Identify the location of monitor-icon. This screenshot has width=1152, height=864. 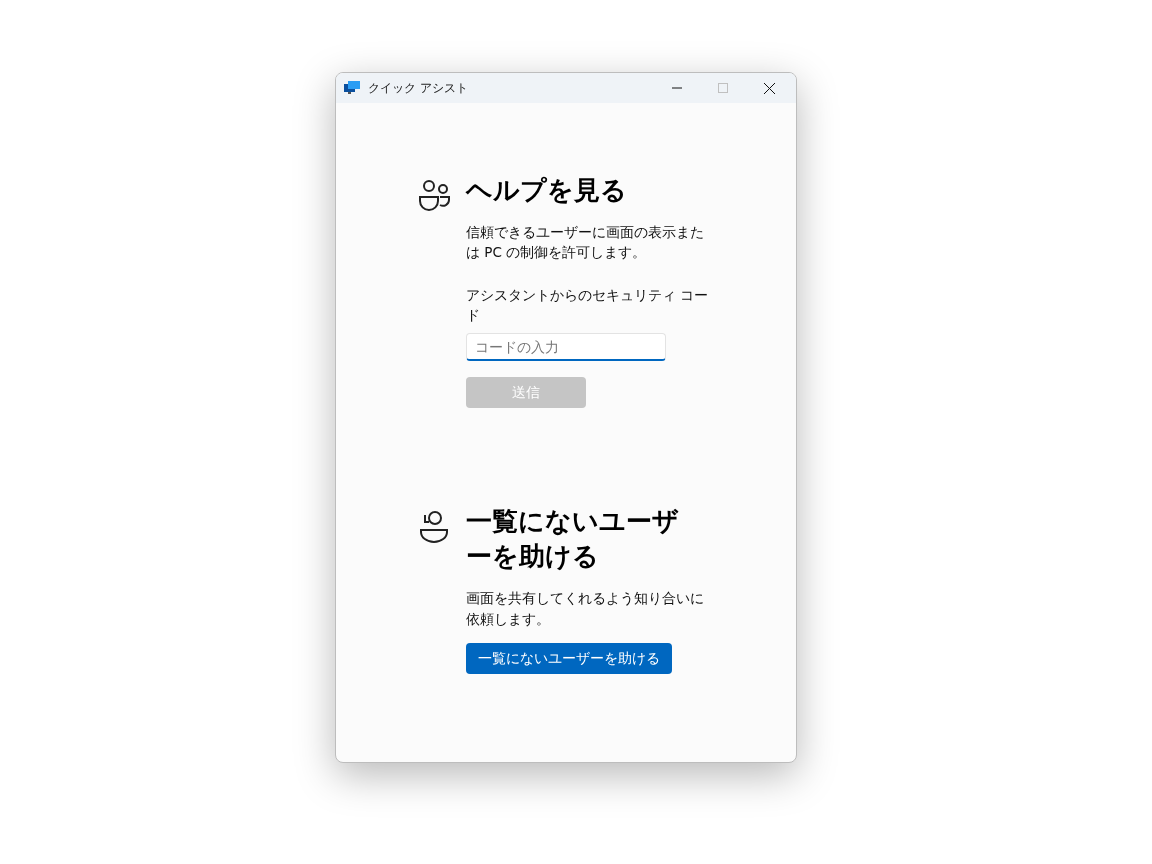
(352, 88).